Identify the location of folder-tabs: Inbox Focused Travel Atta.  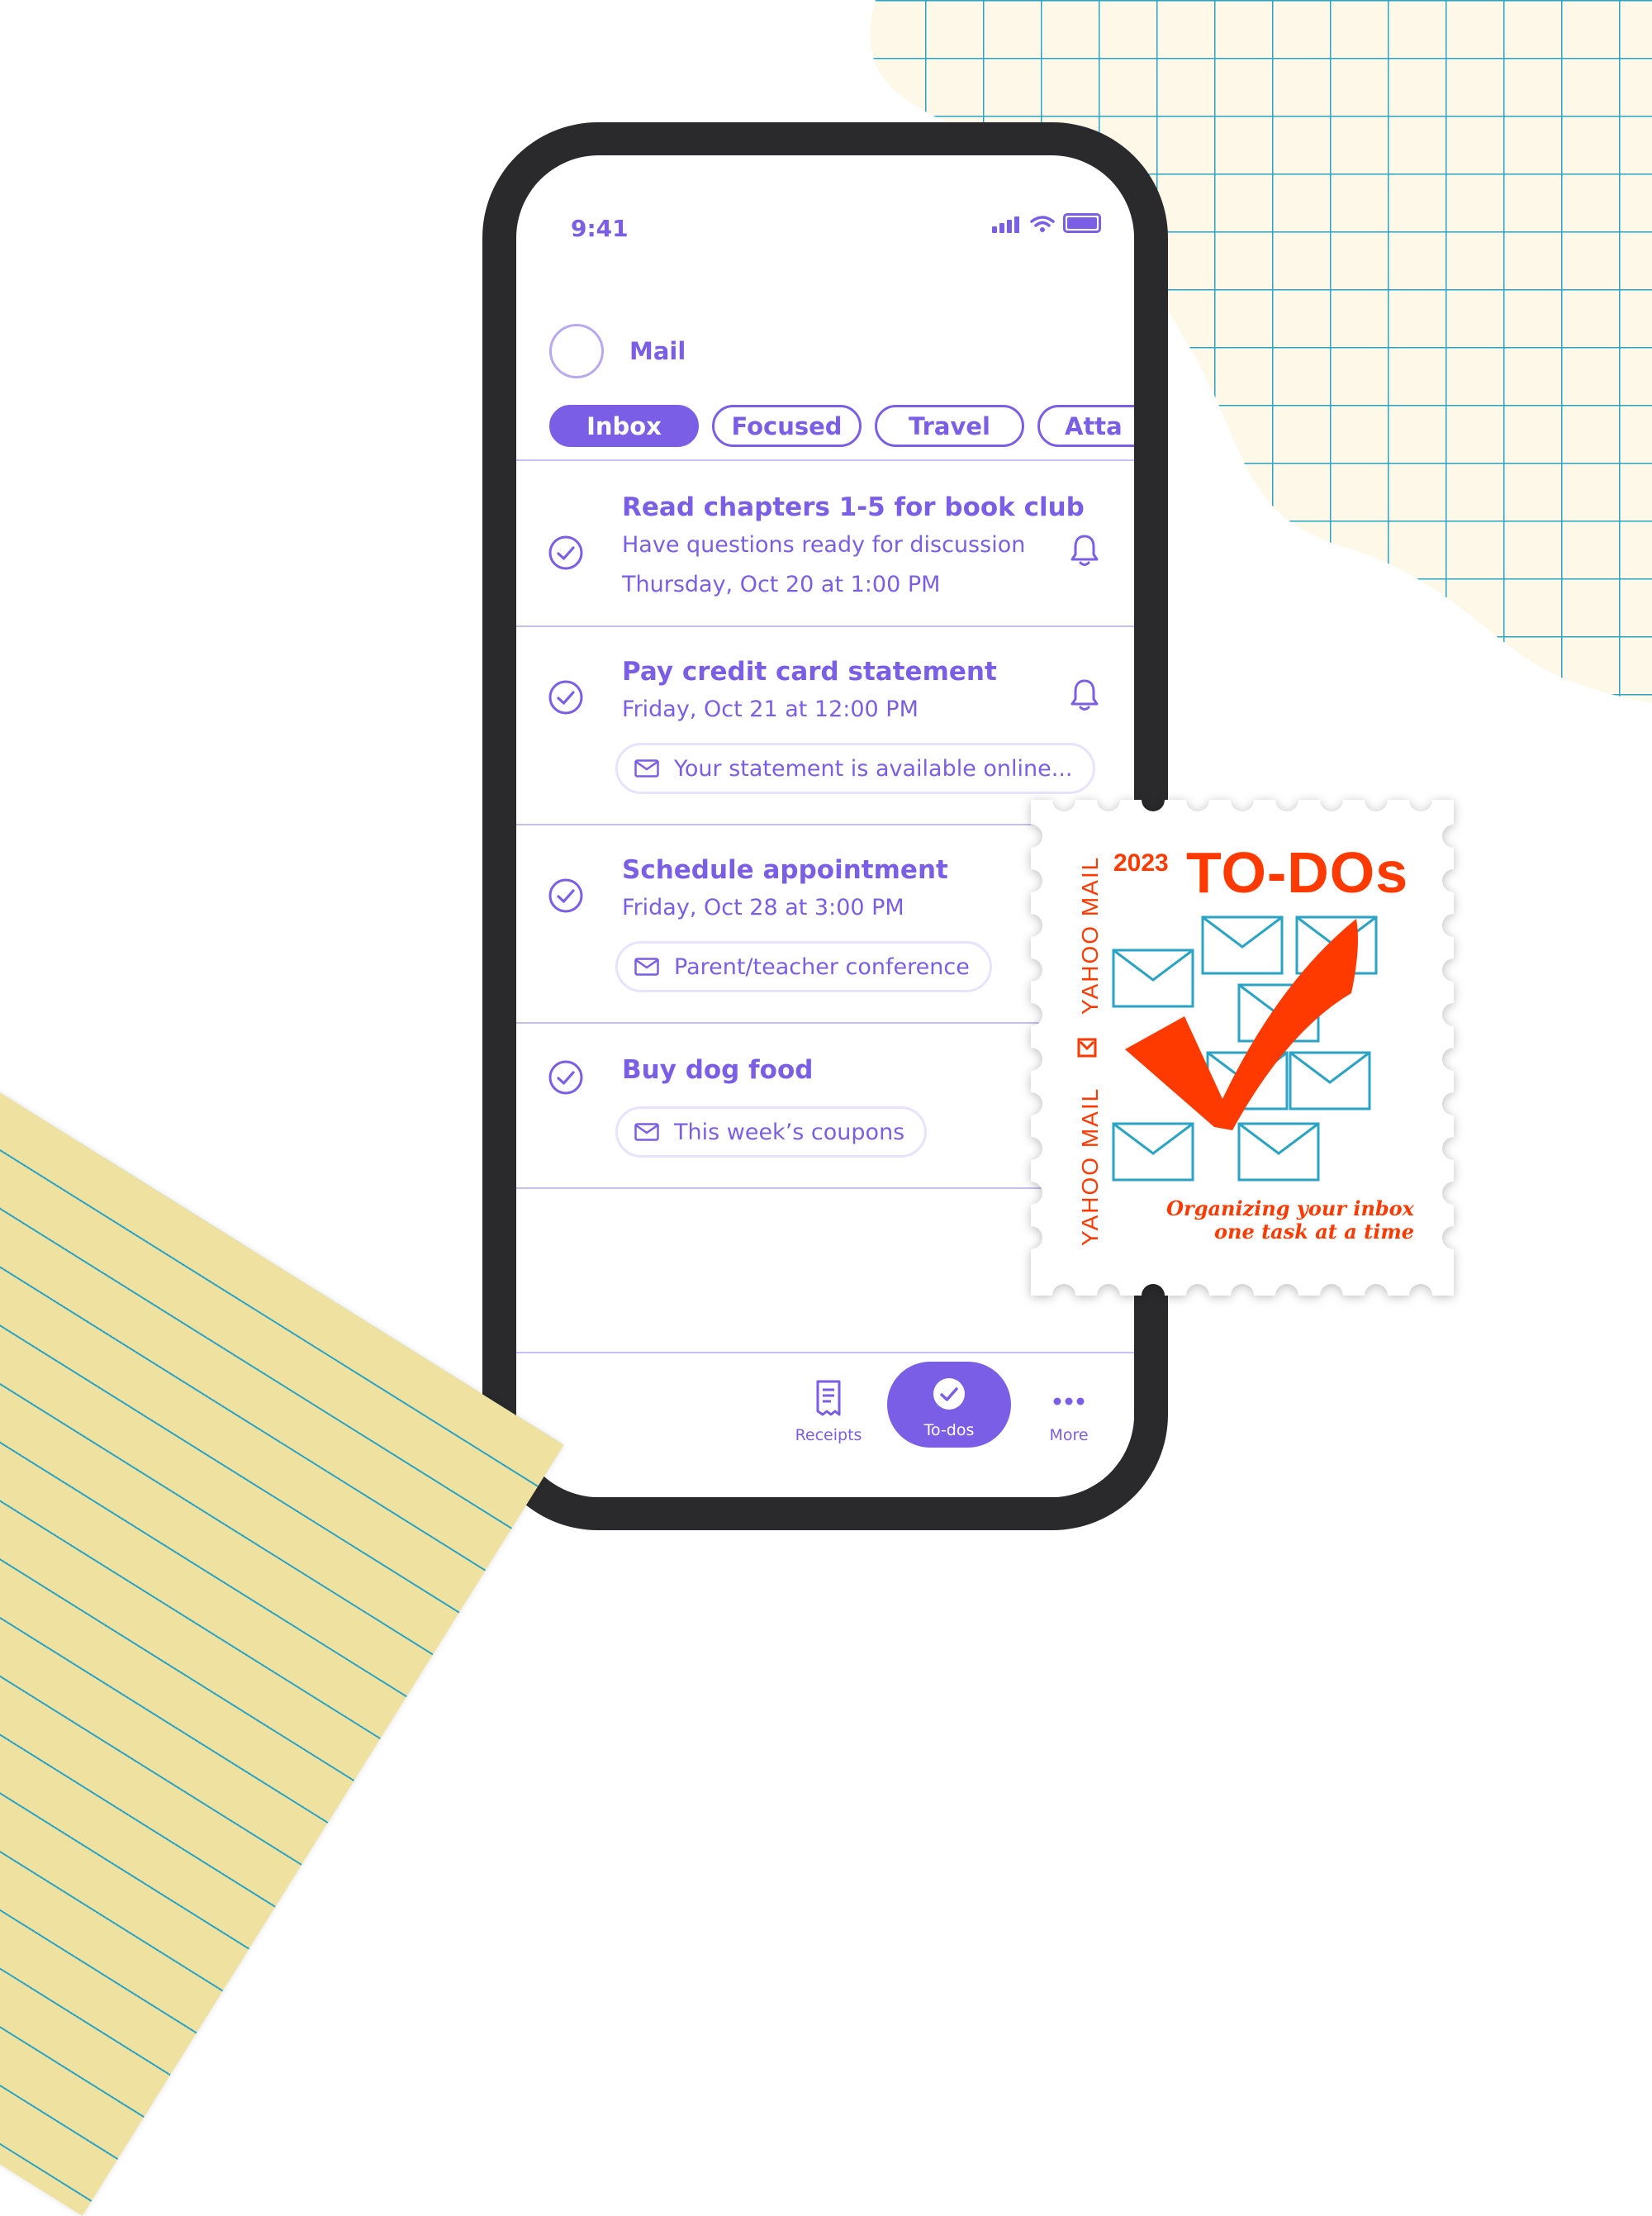
(841, 426).